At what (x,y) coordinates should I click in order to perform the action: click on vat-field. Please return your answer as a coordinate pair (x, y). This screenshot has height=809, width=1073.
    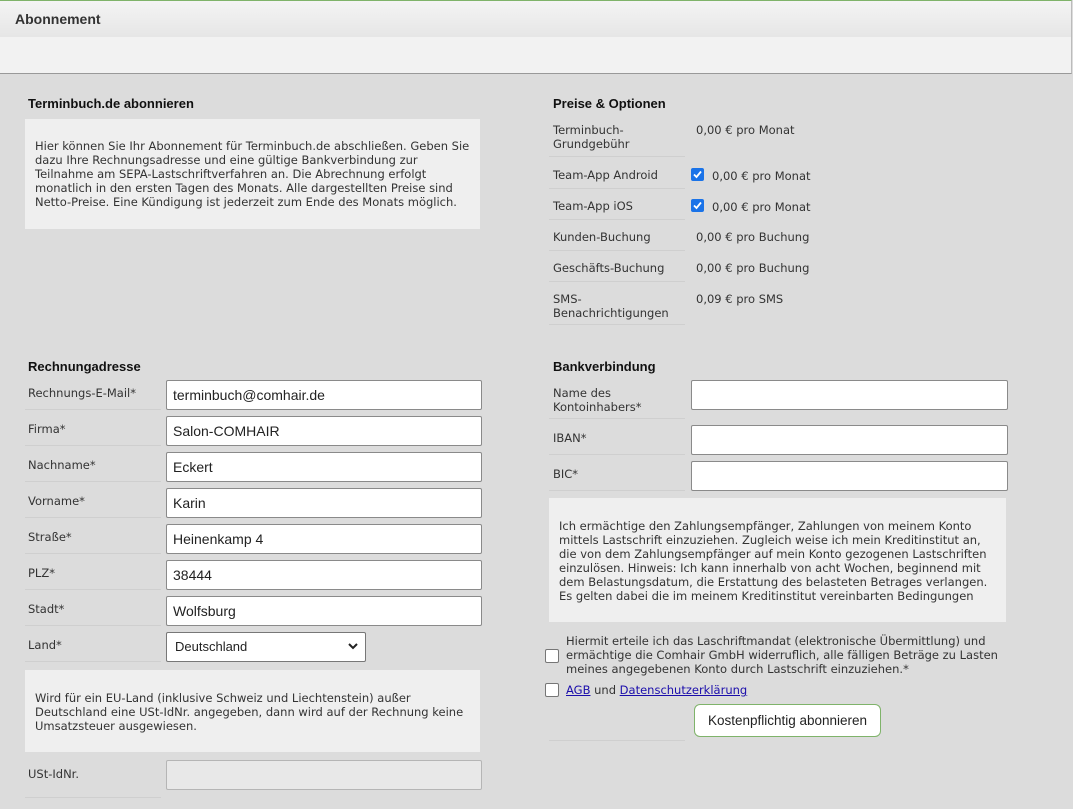
    Looking at the image, I should click on (324, 775).